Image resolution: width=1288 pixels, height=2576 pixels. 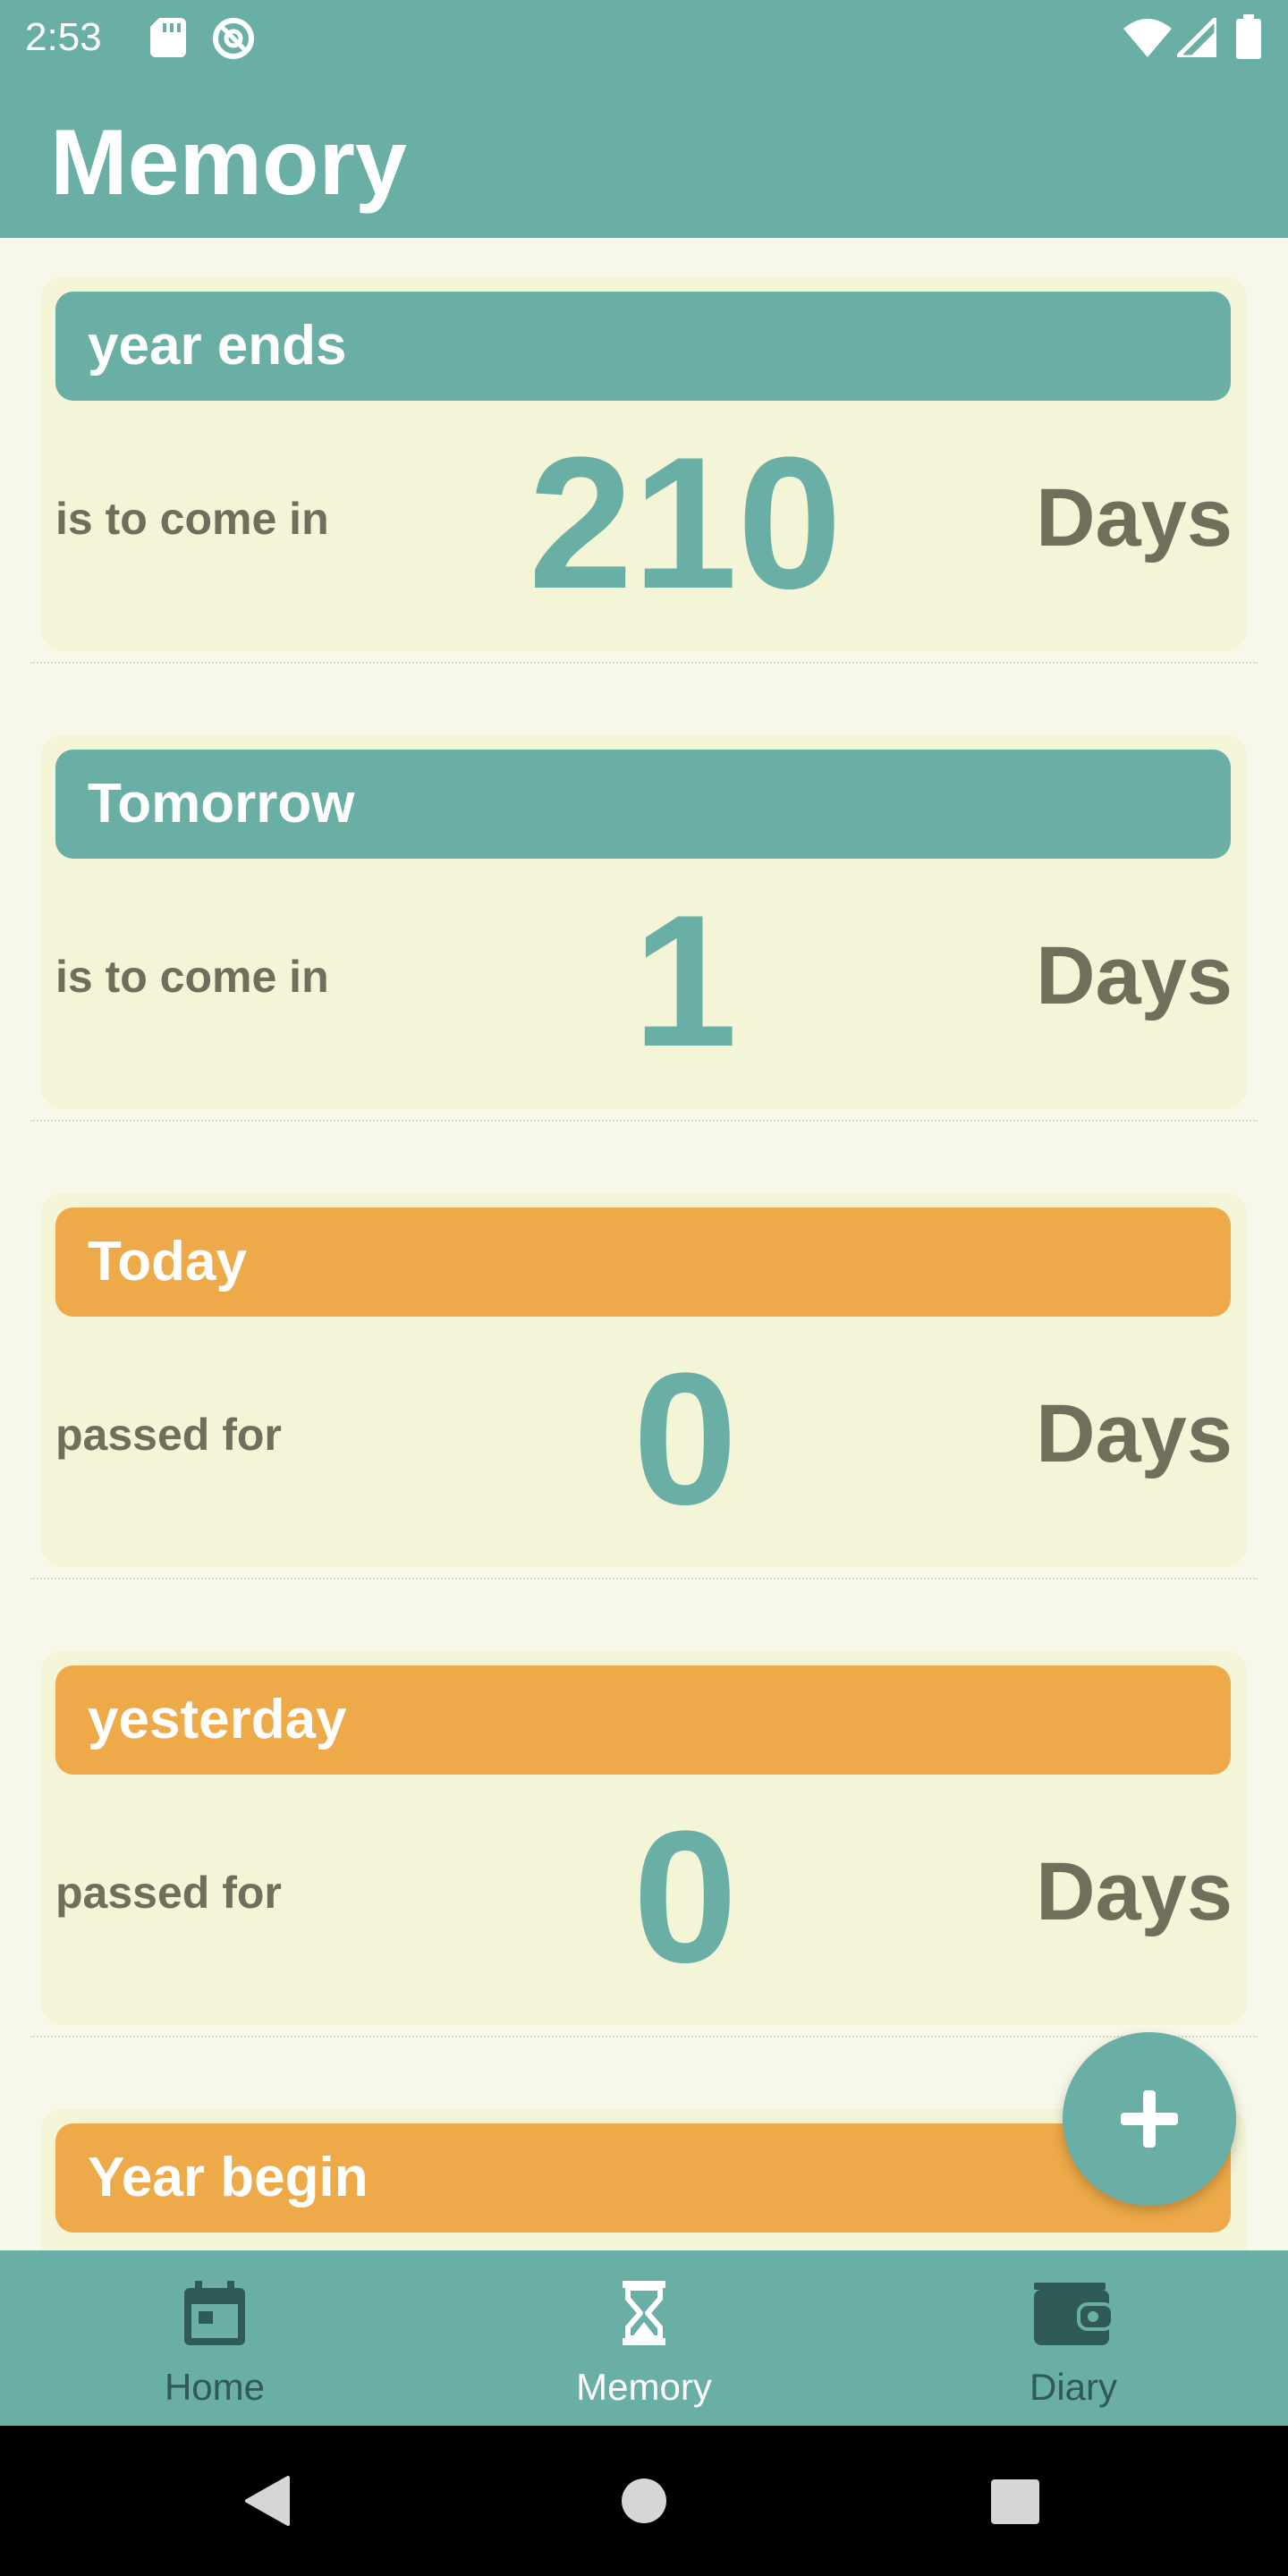 I want to click on card-title: Tomorrow, so click(x=221, y=804).